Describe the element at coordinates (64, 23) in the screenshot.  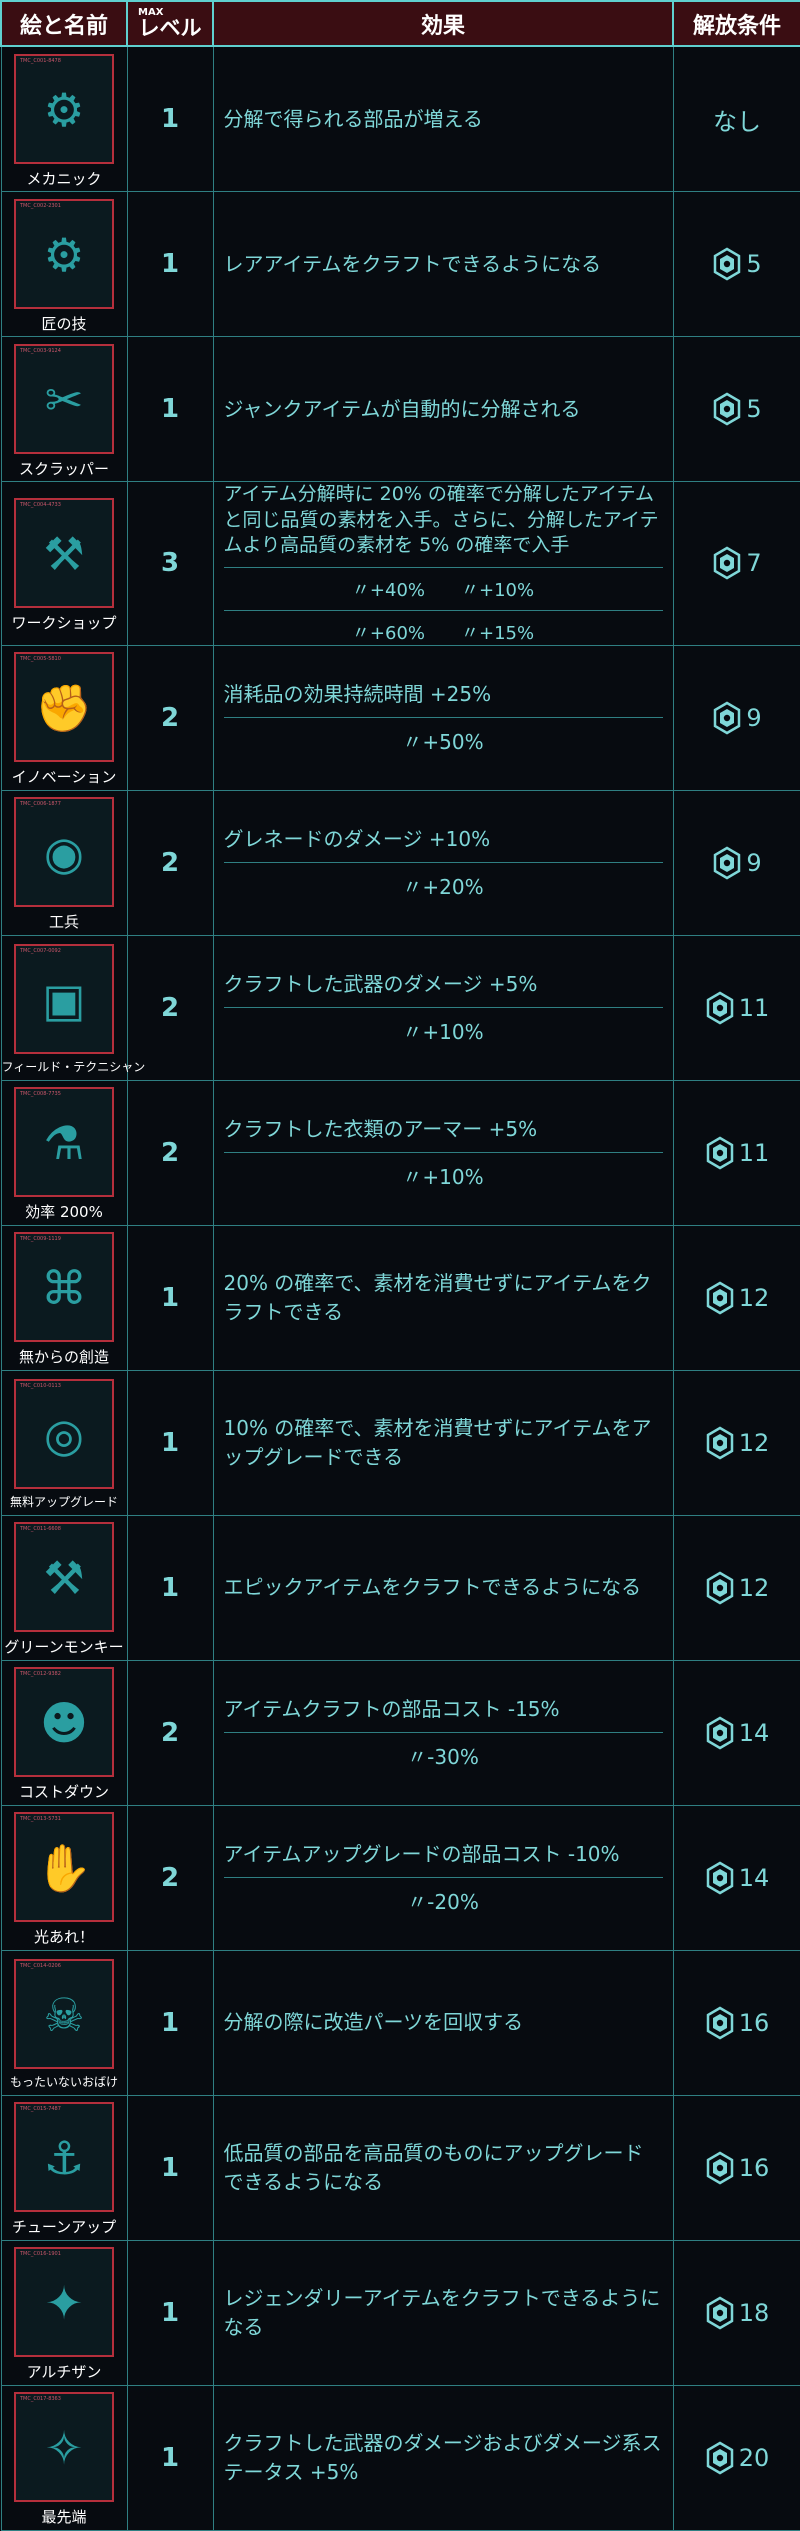
I see `header-name: 絵と名前` at that location.